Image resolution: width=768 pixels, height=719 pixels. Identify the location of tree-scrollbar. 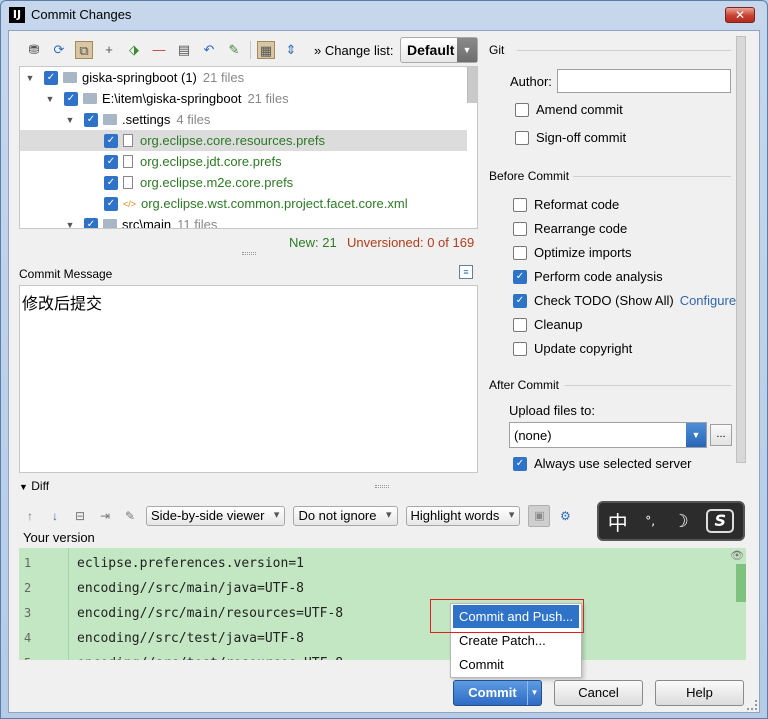
(472, 85).